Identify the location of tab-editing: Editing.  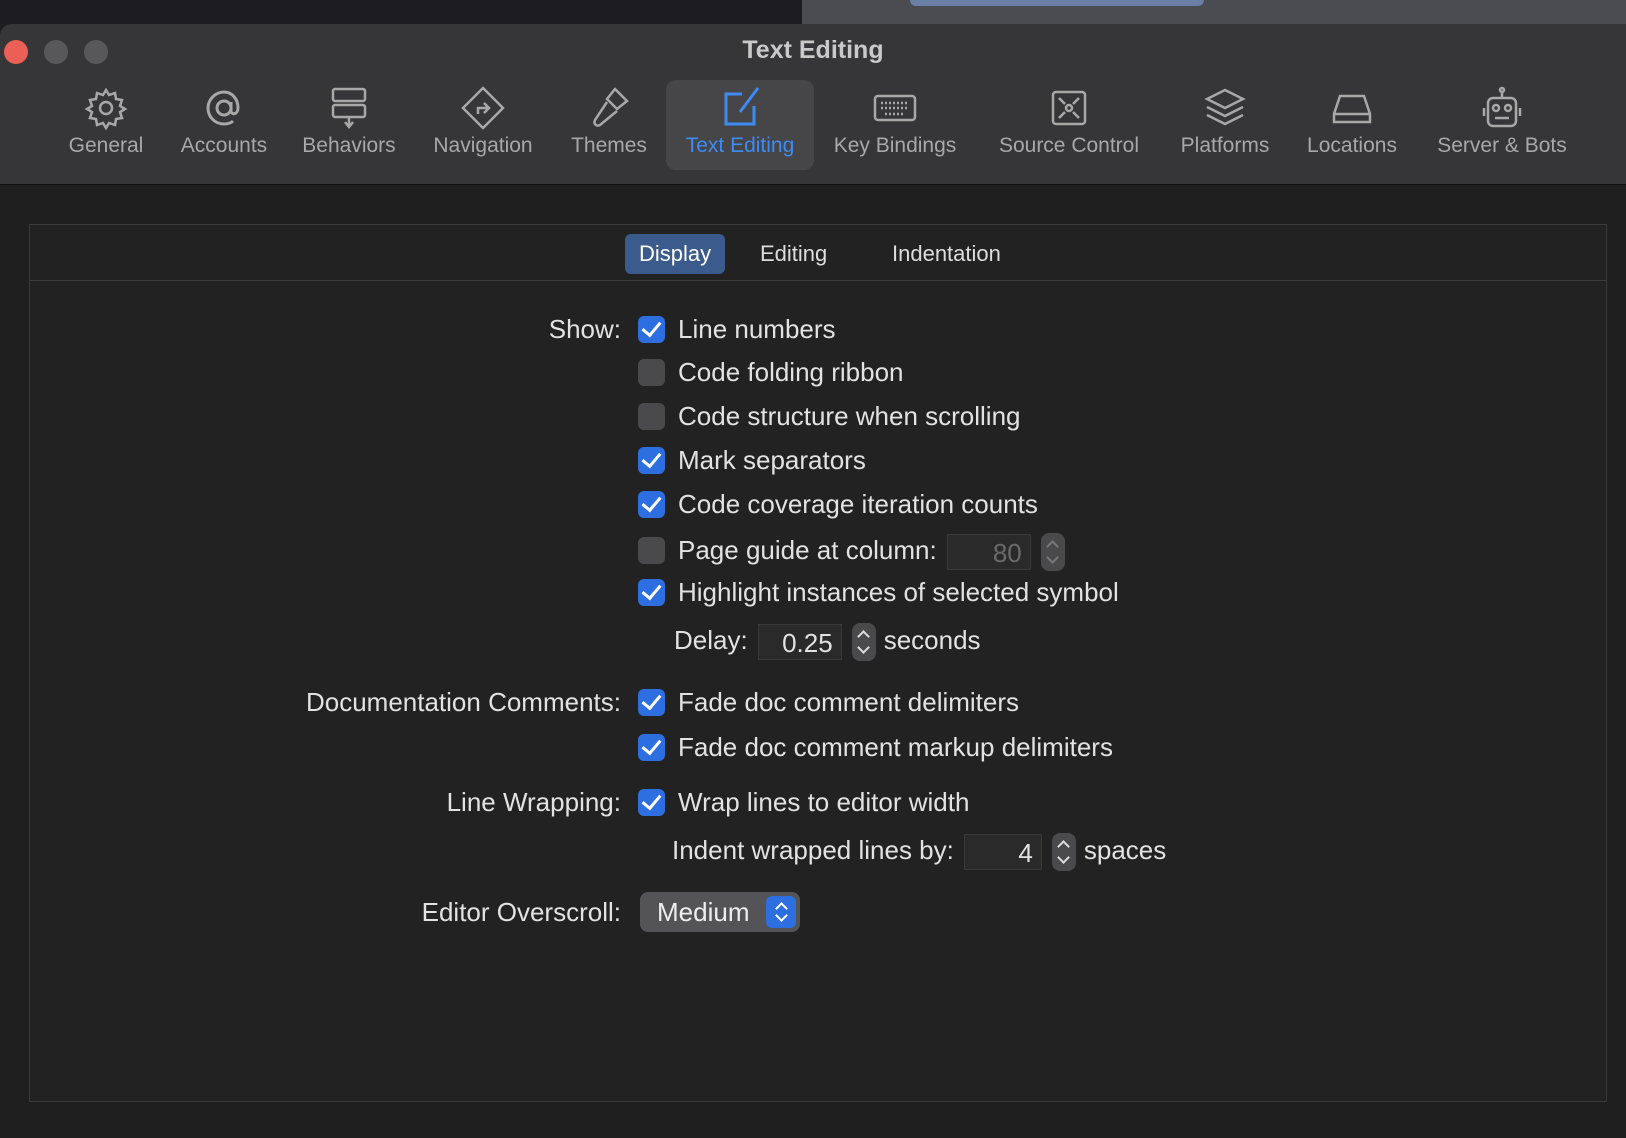
(793, 254).